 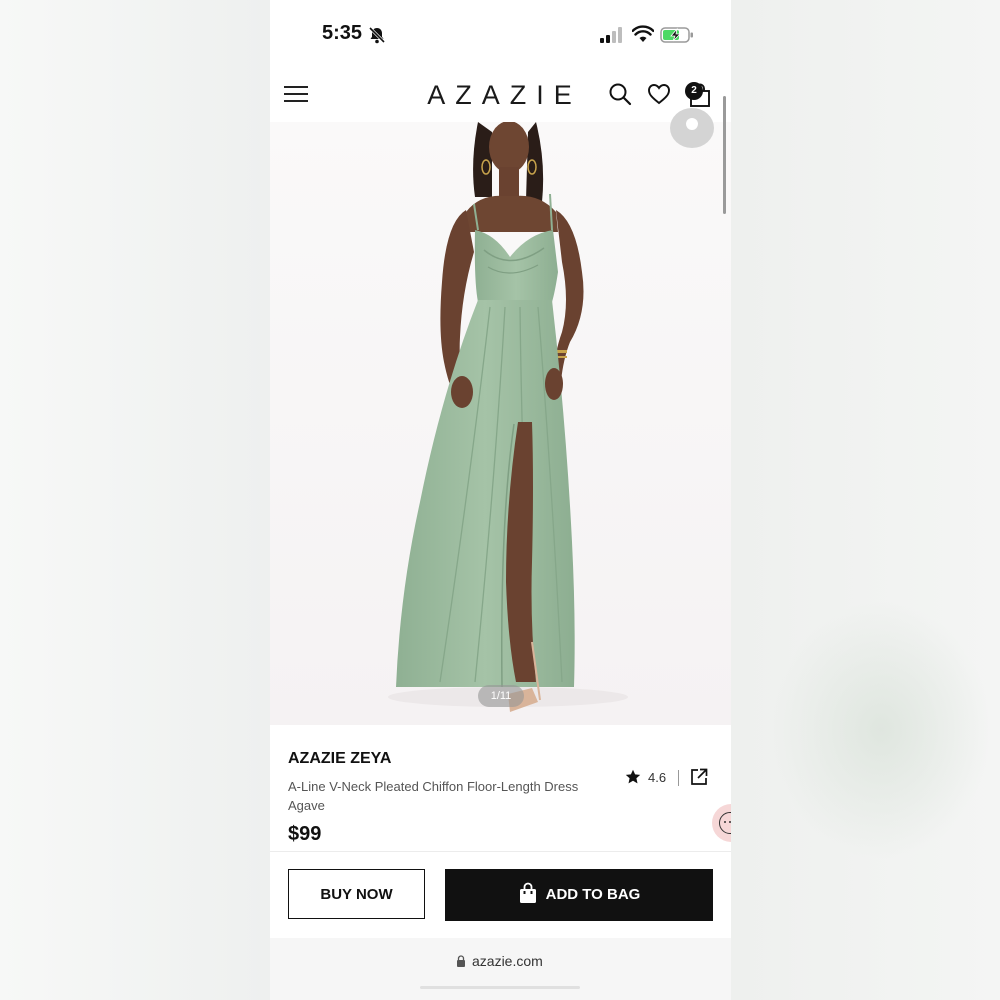 I want to click on browser-url-bar: azazie.com, so click(x=500, y=969).